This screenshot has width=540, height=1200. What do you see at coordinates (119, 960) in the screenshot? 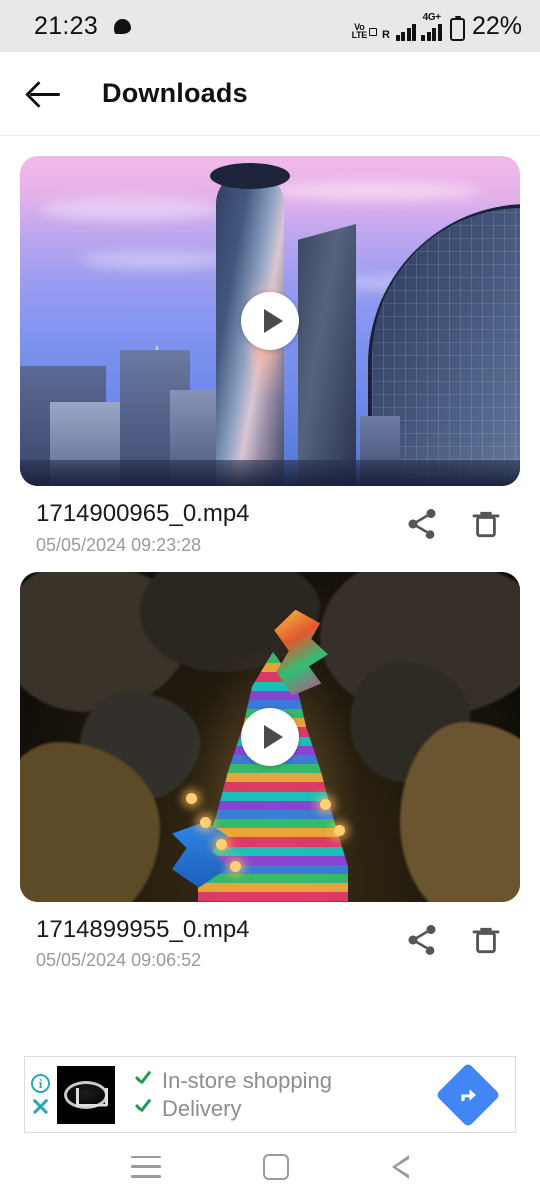
I see `file-date: 05/05/2024 09:06:52` at bounding box center [119, 960].